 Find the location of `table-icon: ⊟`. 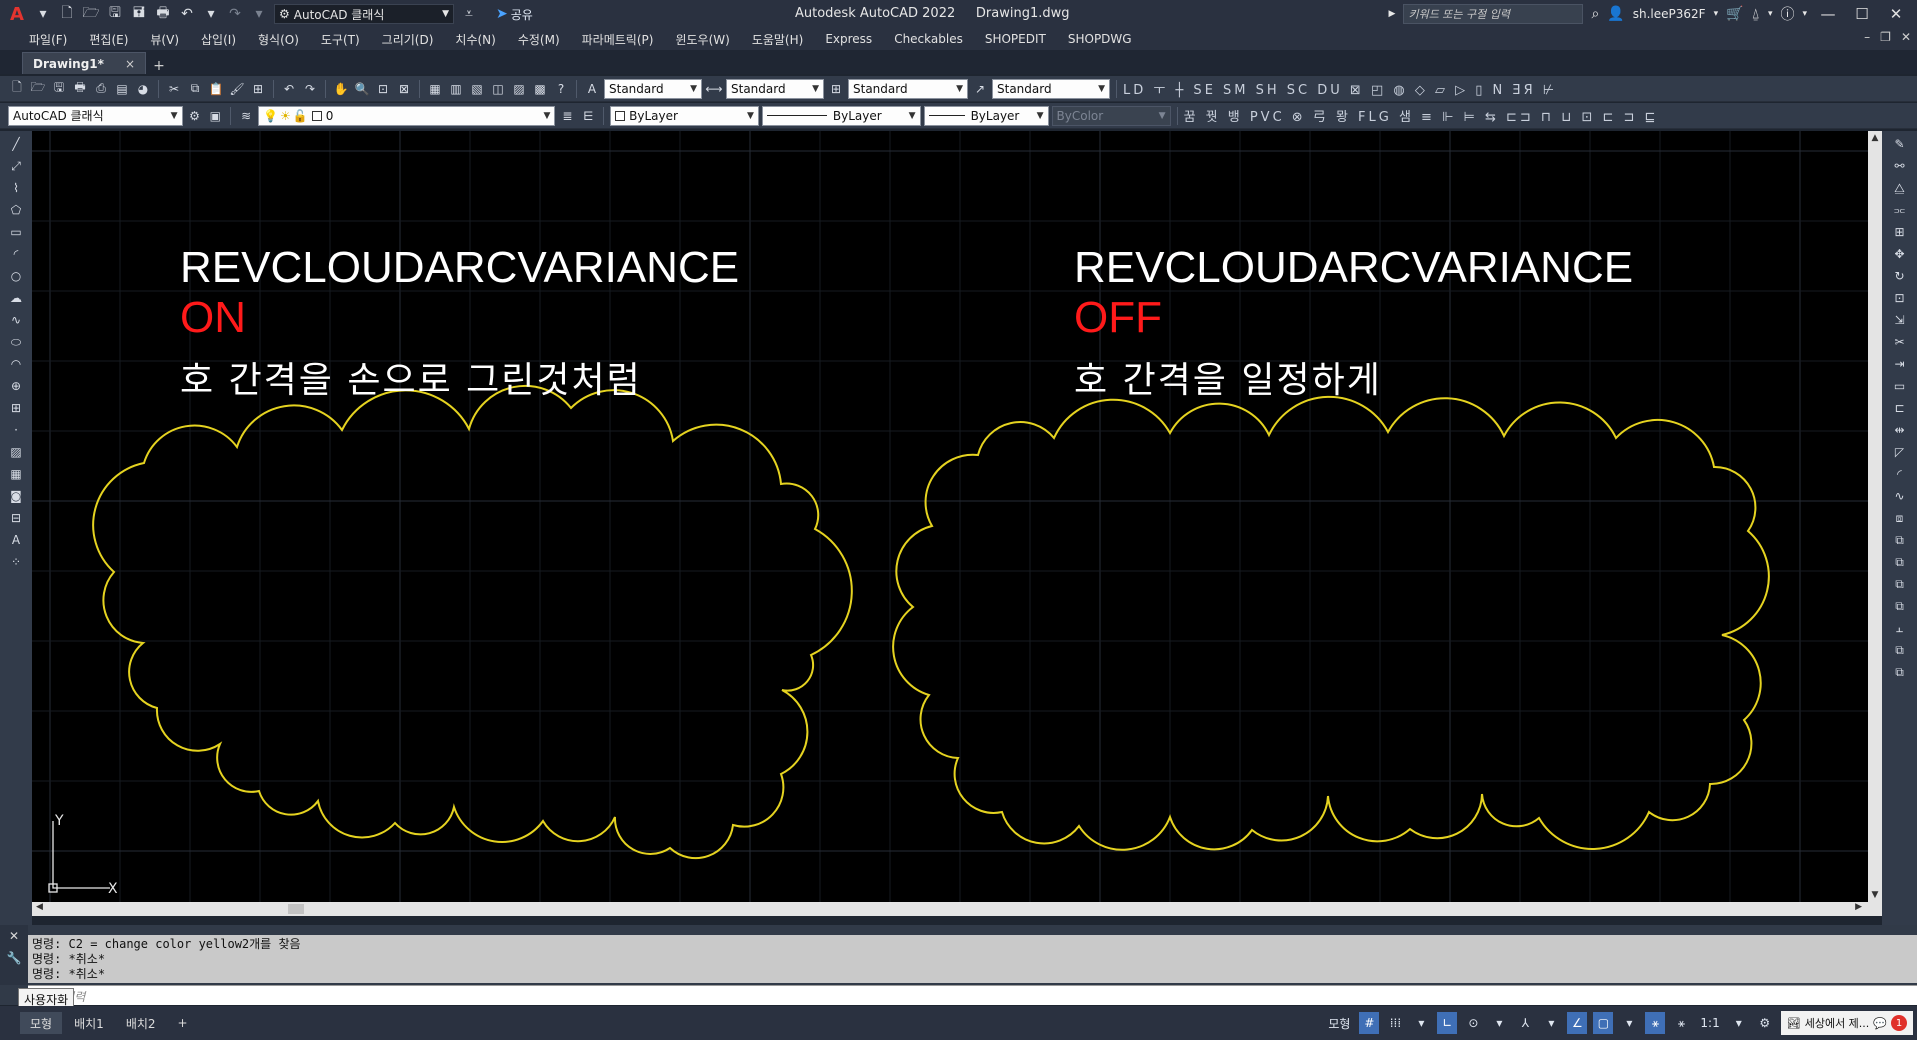

table-icon: ⊟ is located at coordinates (16, 518).